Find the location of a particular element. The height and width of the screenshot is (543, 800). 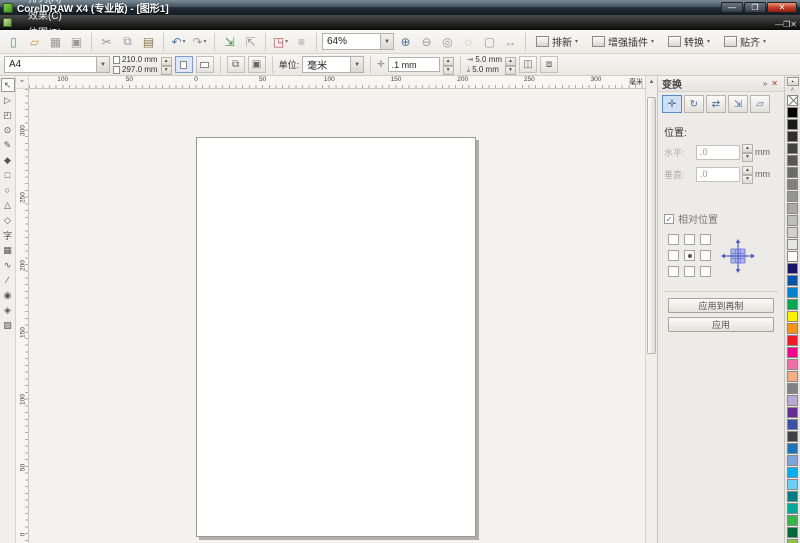

zoom-in-icon: ⊕ is located at coordinates (405, 42).